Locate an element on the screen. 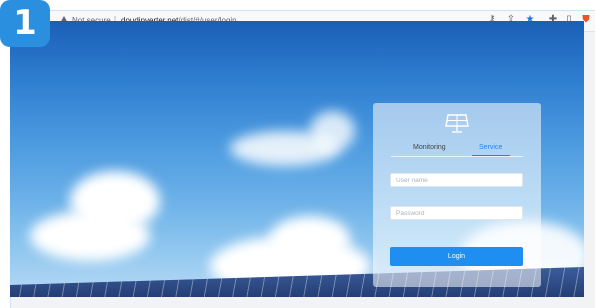 Image resolution: width=596 pixels, height=308 pixels. tab-monitoring: Monitoring is located at coordinates (429, 147).